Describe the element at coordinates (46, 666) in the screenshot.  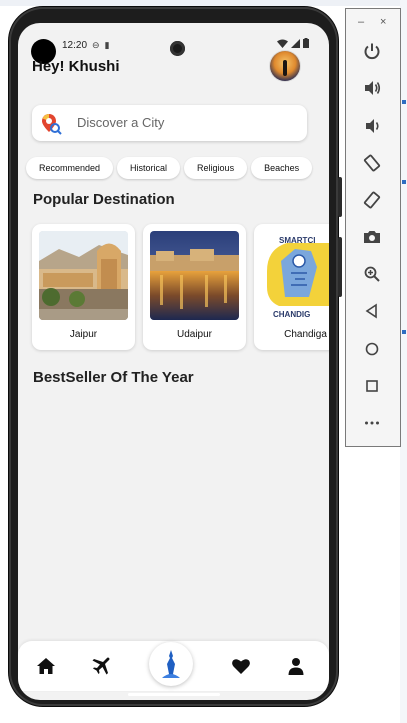
I see `home-icon` at that location.